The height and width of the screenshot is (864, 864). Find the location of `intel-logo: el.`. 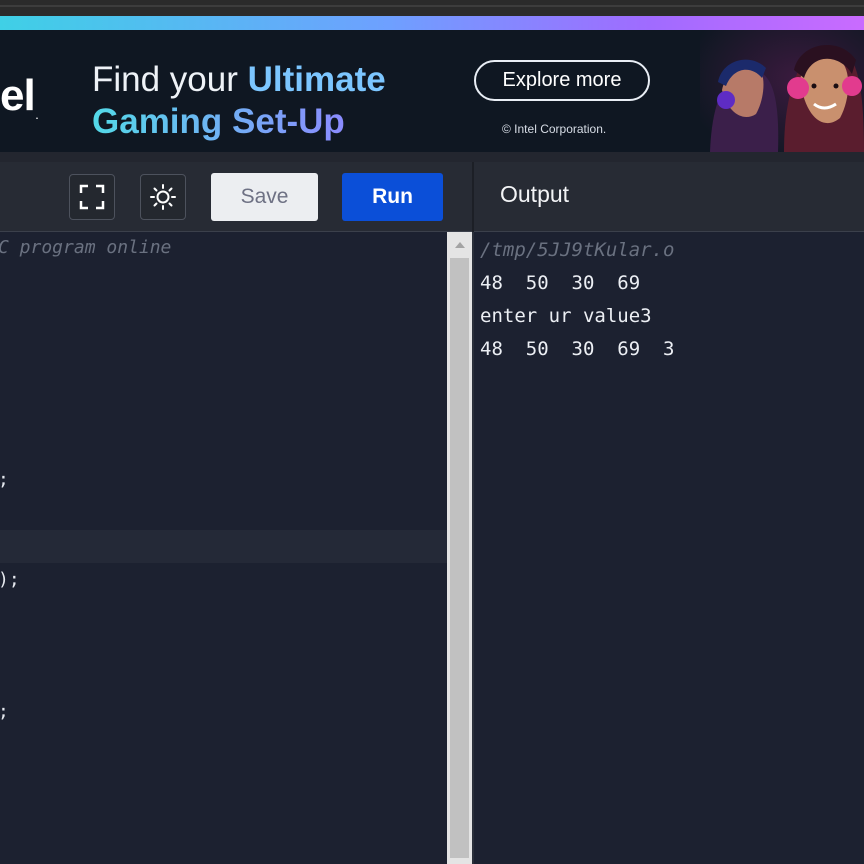

intel-logo: el. is located at coordinates (19, 96).